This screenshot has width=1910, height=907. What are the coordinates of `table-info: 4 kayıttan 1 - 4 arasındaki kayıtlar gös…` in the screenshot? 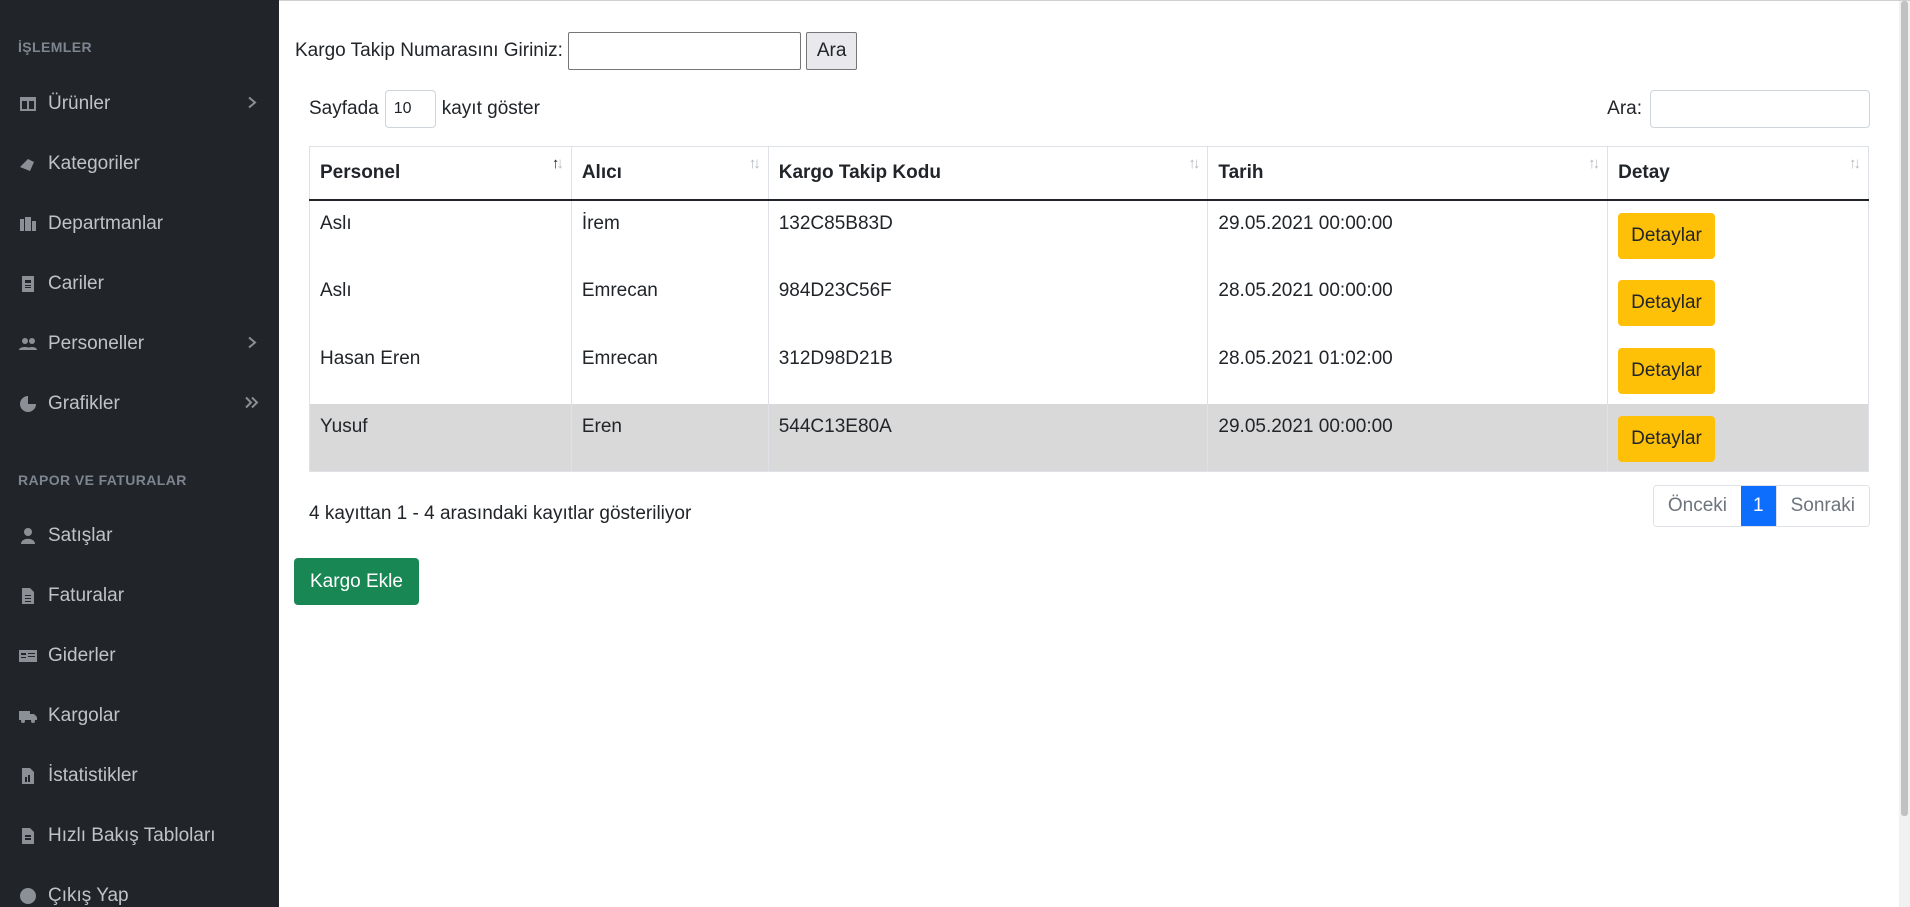 It's located at (500, 513).